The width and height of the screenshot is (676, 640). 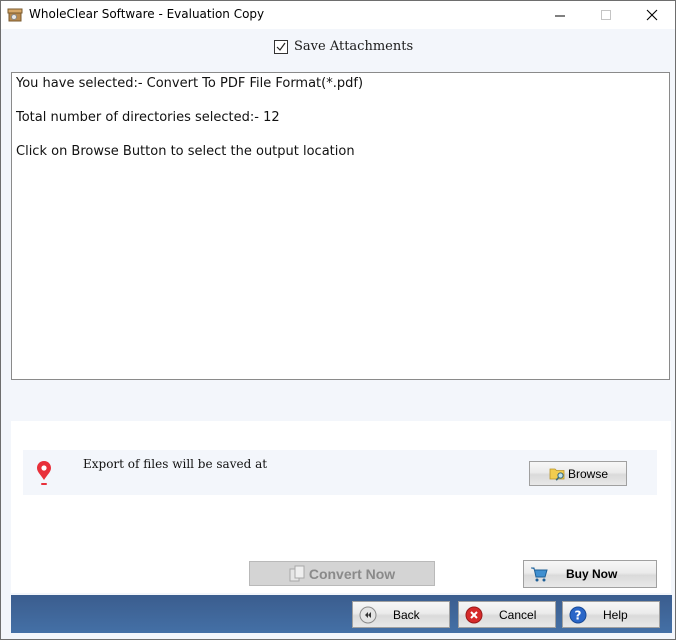 I want to click on back-arrow-icon, so click(x=368, y=614).